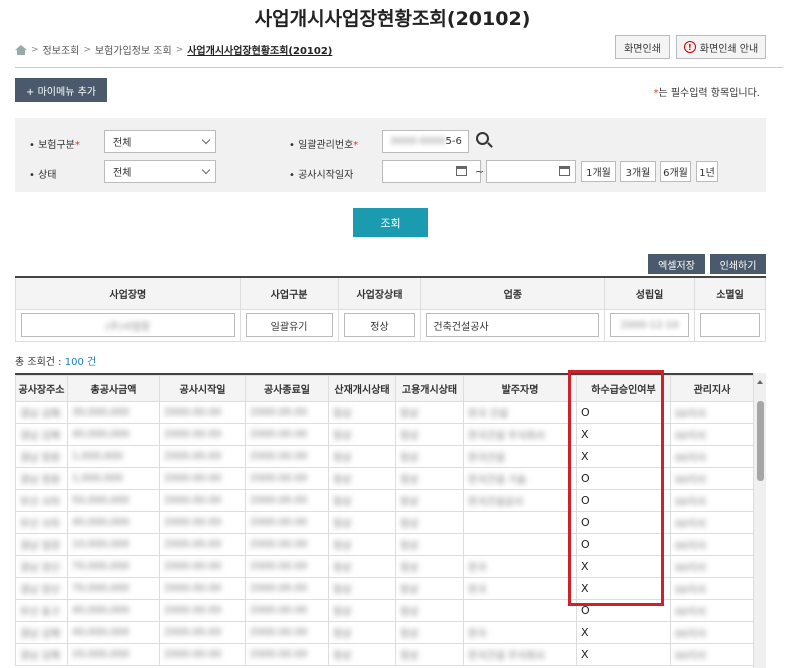 This screenshot has height=668, width=800. I want to click on table-cell: 부산 사하, so click(41, 500).